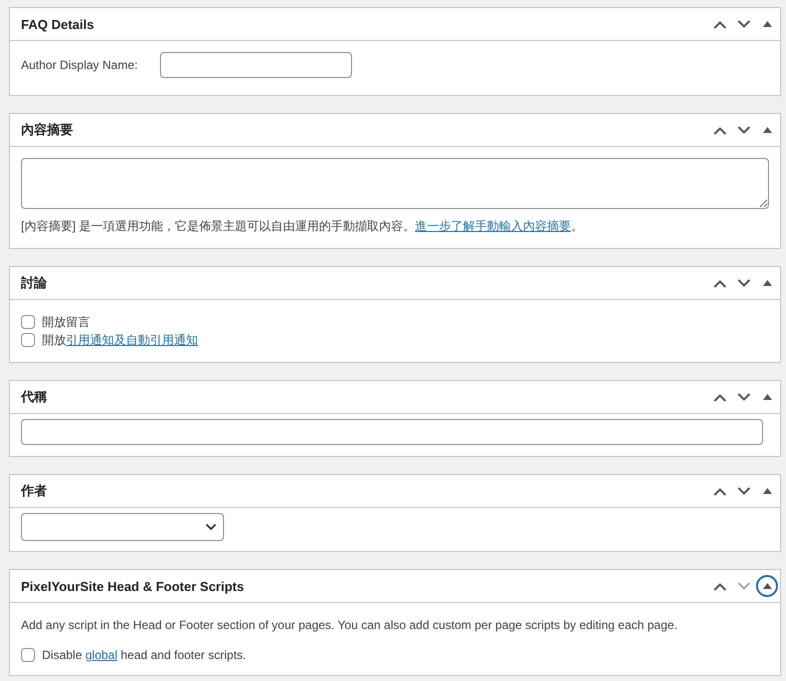  What do you see at coordinates (34, 397) in the screenshot?
I see `panel-title: 代稱` at bounding box center [34, 397].